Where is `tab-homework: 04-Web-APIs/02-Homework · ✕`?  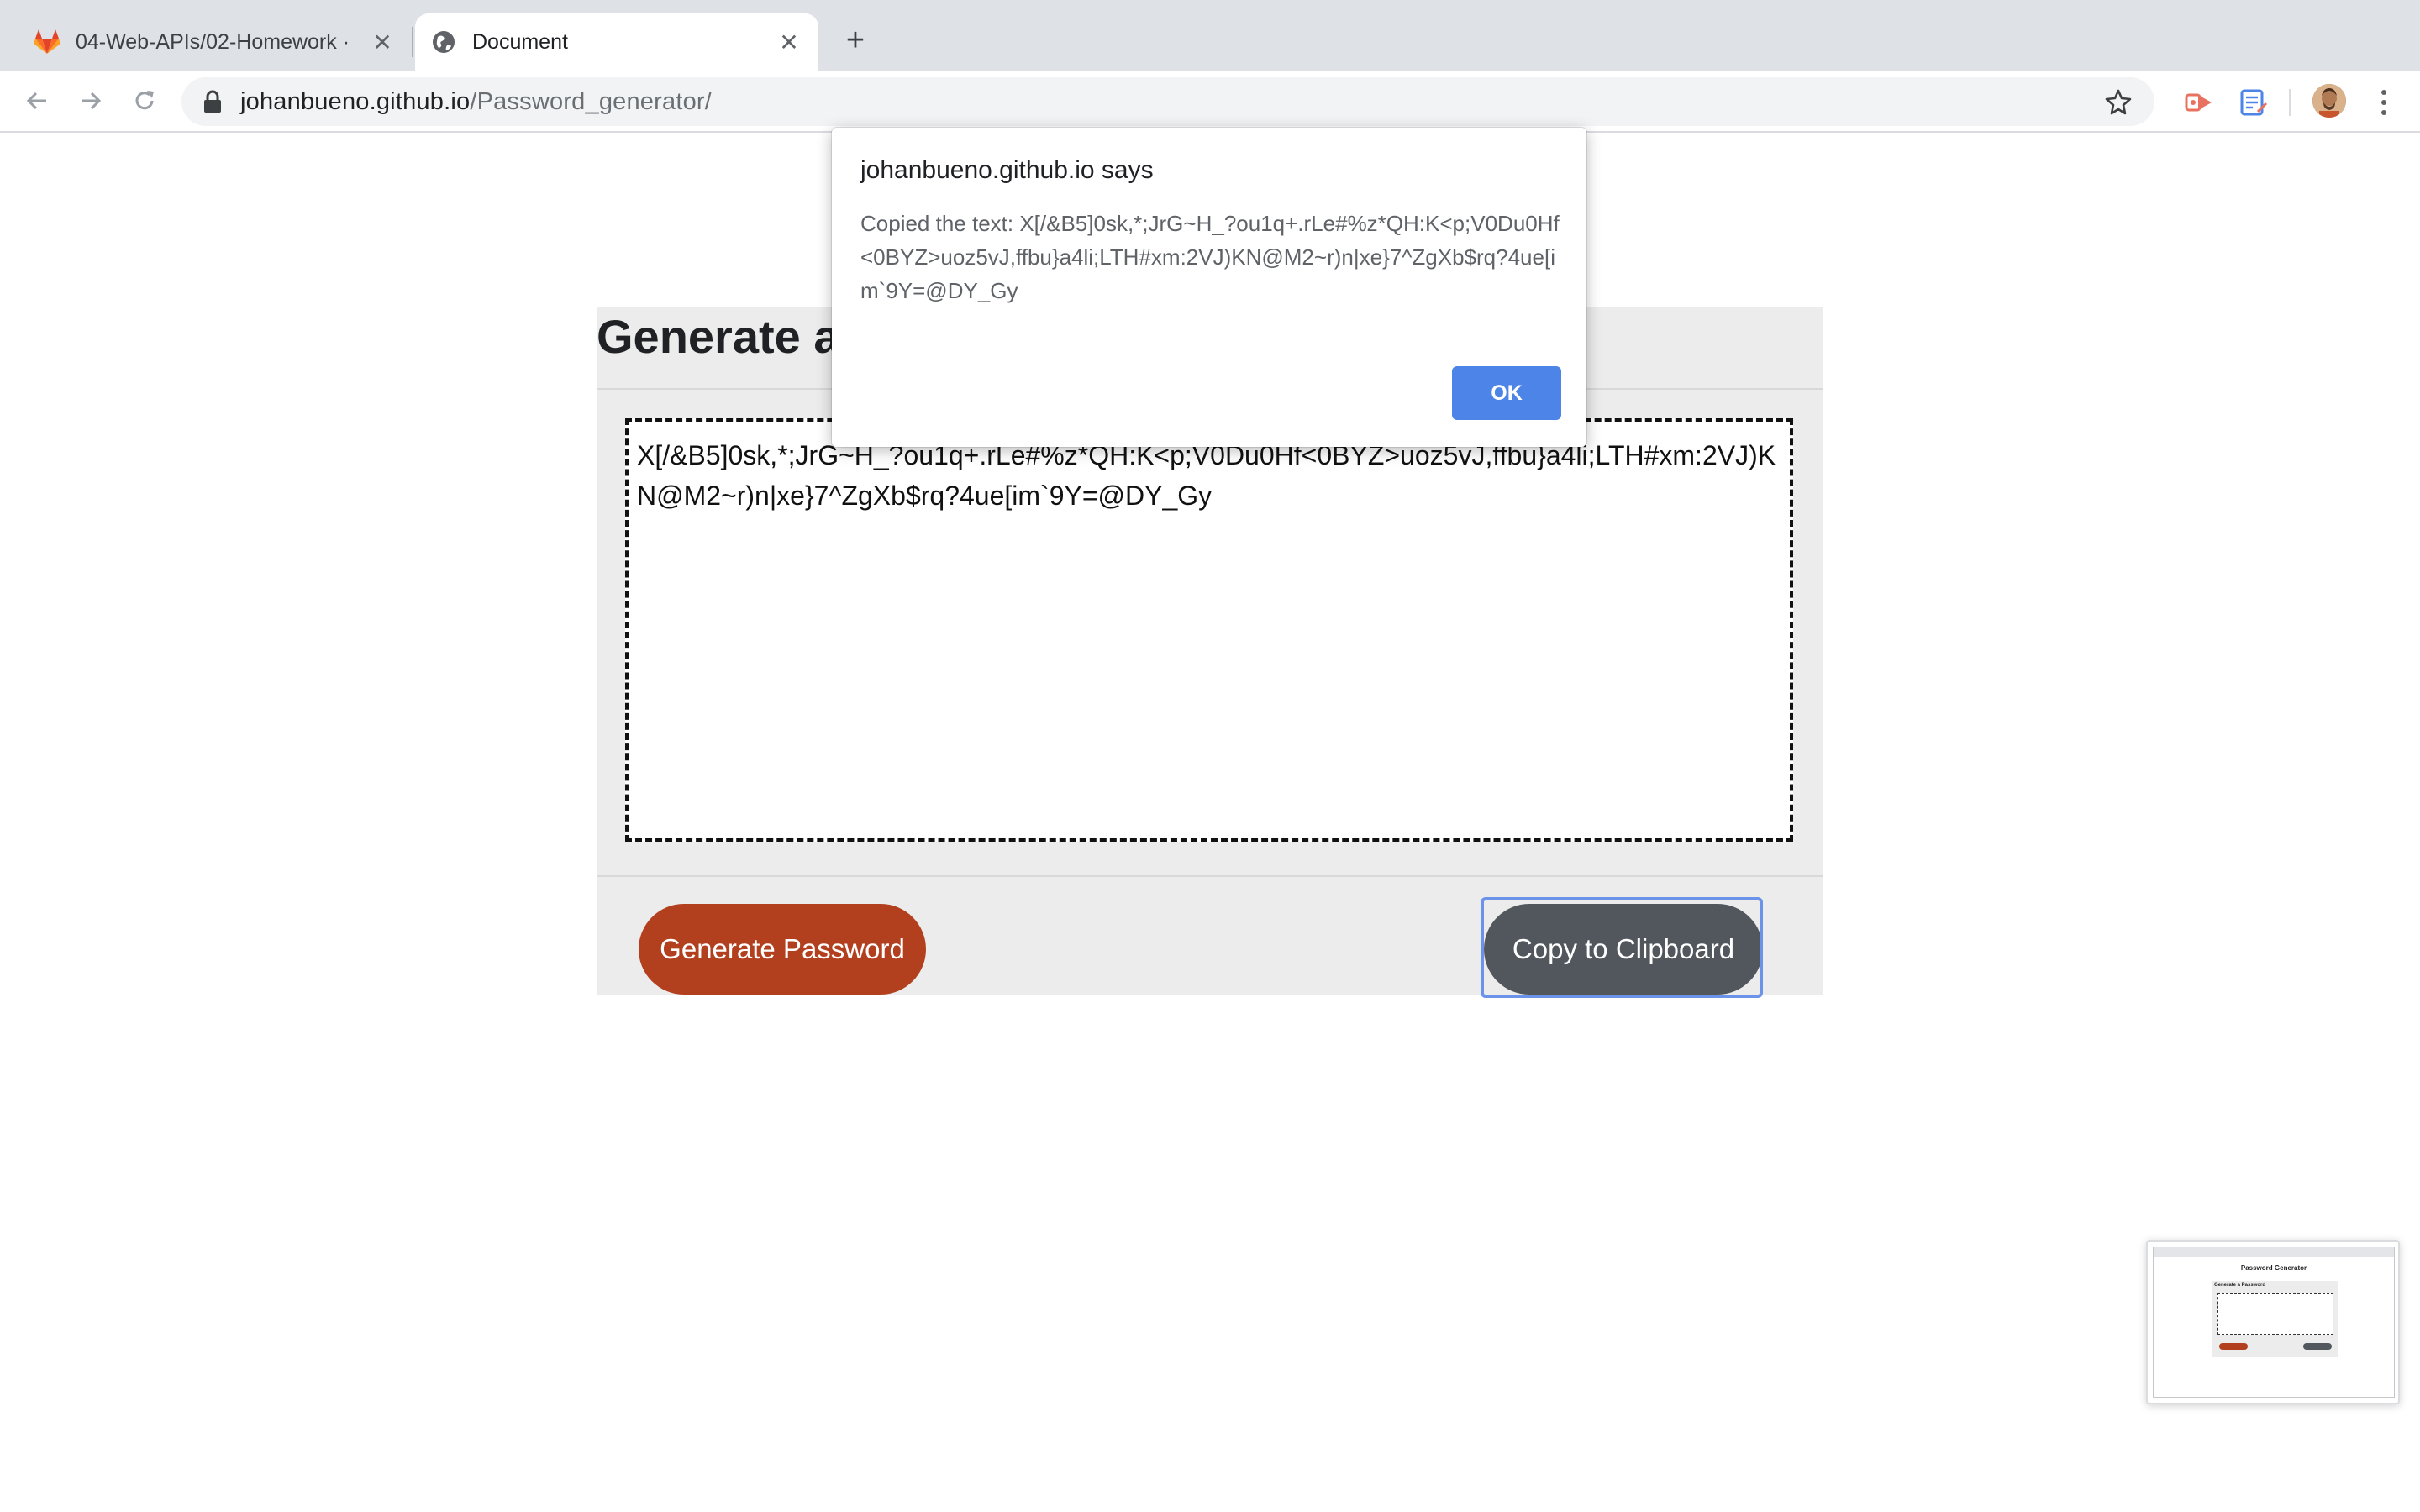 tab-homework: 04-Web-APIs/02-Homework · ✕ is located at coordinates (215, 42).